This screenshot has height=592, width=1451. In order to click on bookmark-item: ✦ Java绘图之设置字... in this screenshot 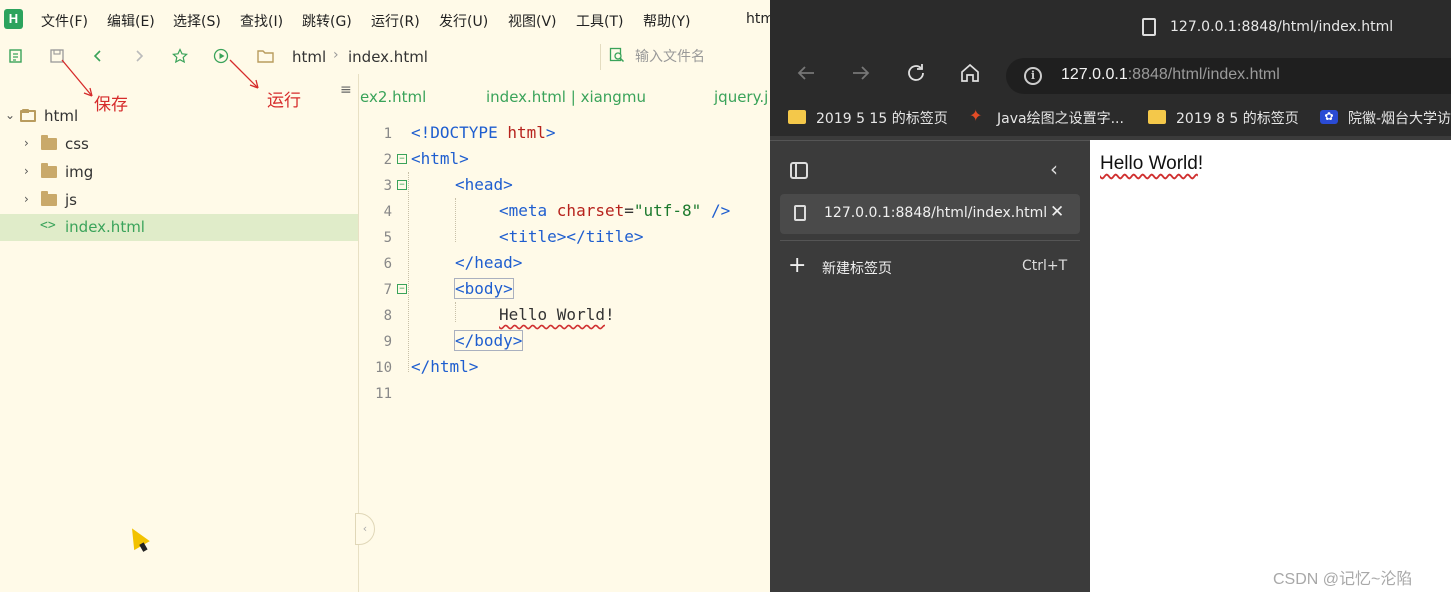, I will do `click(1054, 117)`.